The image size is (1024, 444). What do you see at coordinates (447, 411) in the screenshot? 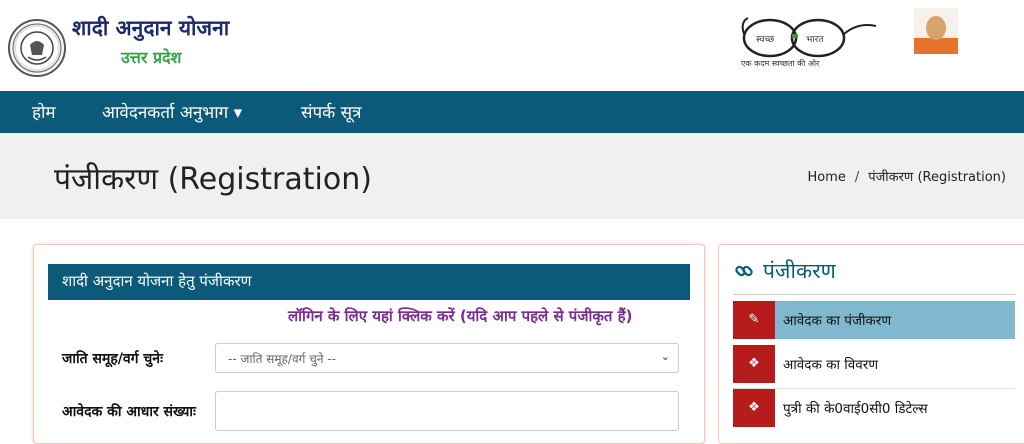
I see `aadhaar-input` at bounding box center [447, 411].